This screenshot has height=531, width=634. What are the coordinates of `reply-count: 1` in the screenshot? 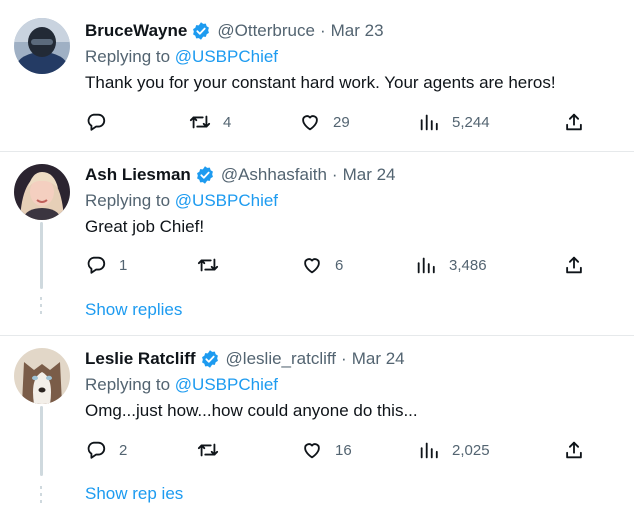 It's located at (123, 265).